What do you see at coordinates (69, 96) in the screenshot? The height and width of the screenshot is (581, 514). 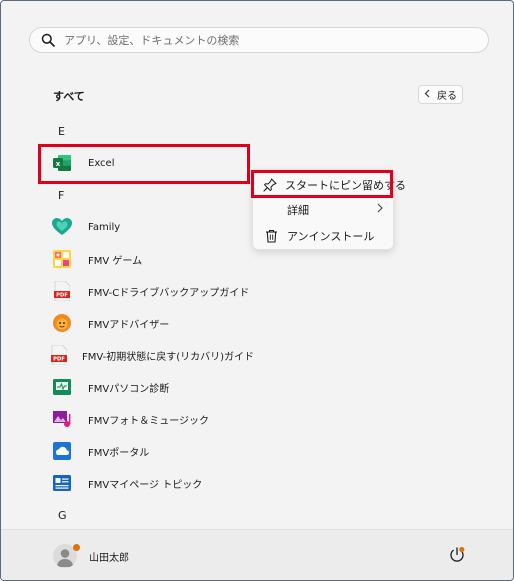 I see `all-apps-heading: すべて` at bounding box center [69, 96].